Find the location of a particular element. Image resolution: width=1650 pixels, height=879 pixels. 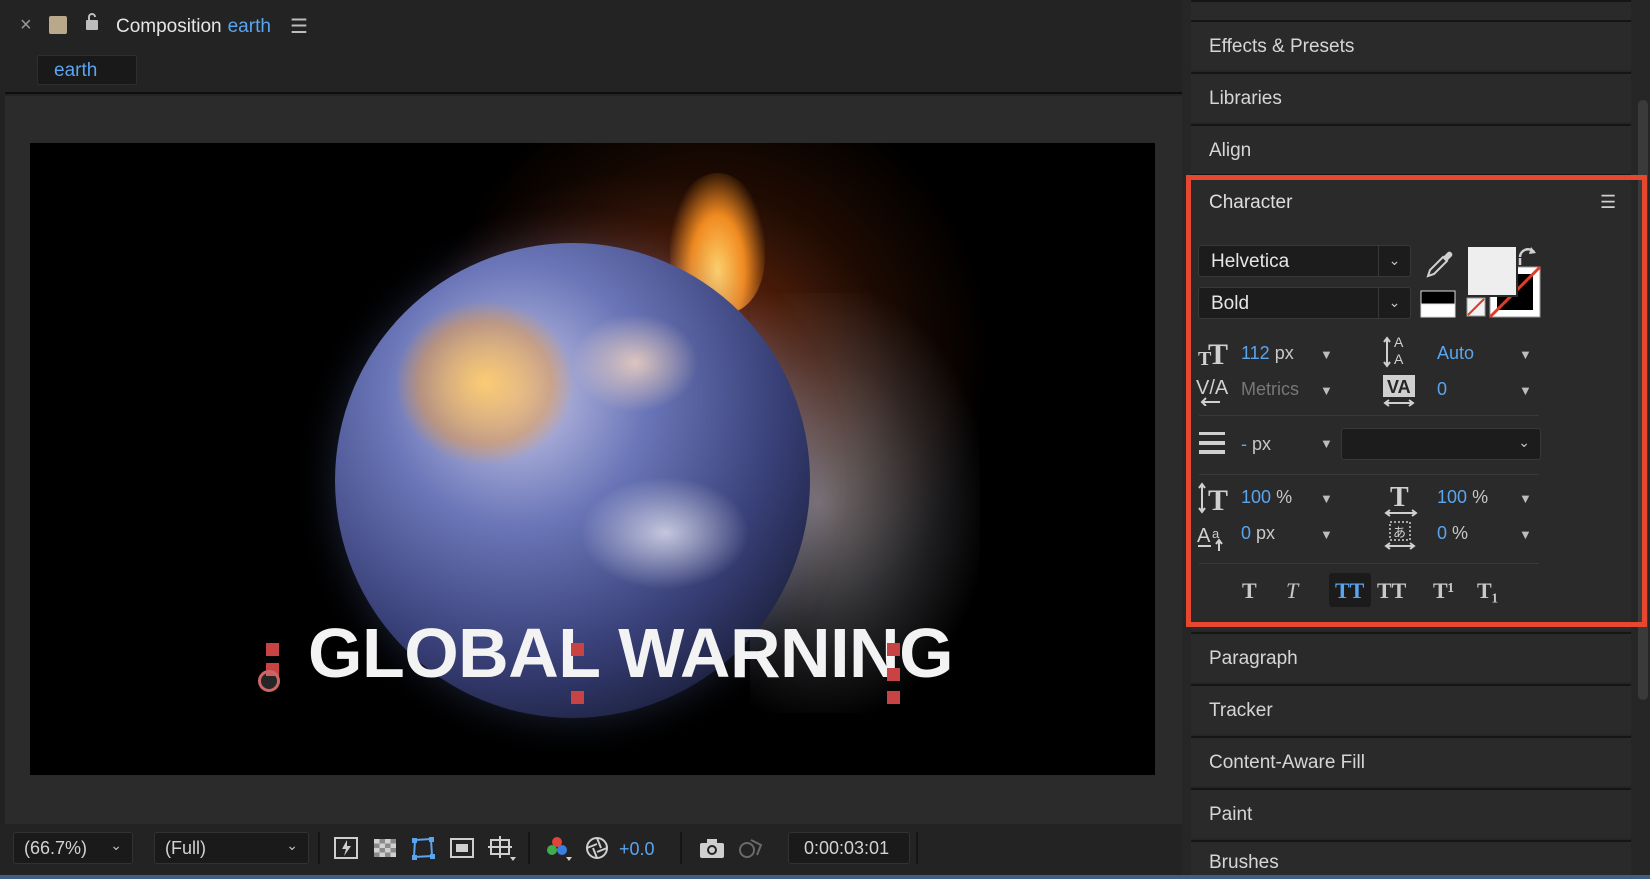

text-layer-global-warning: GLOBAL WARNING is located at coordinates (631, 653).